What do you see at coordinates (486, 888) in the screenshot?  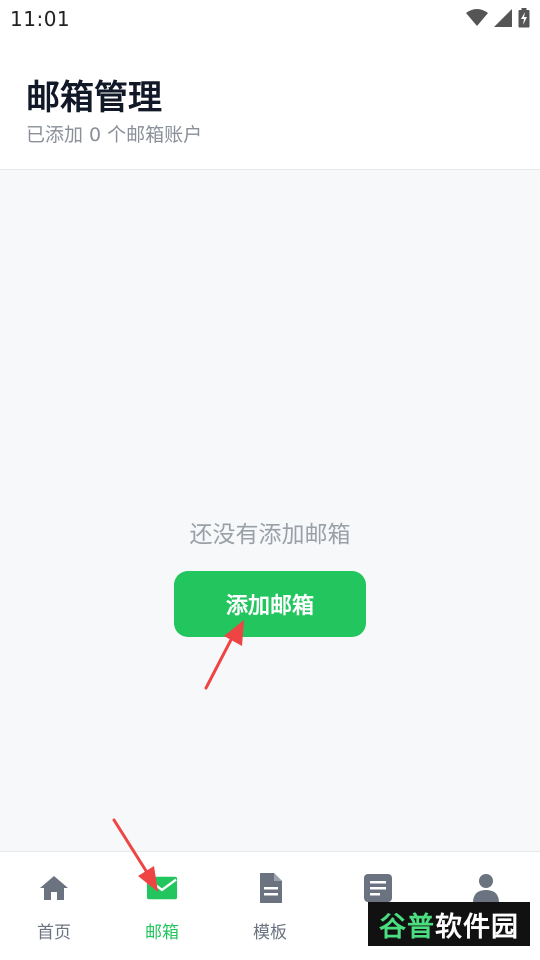 I see `person-icon` at bounding box center [486, 888].